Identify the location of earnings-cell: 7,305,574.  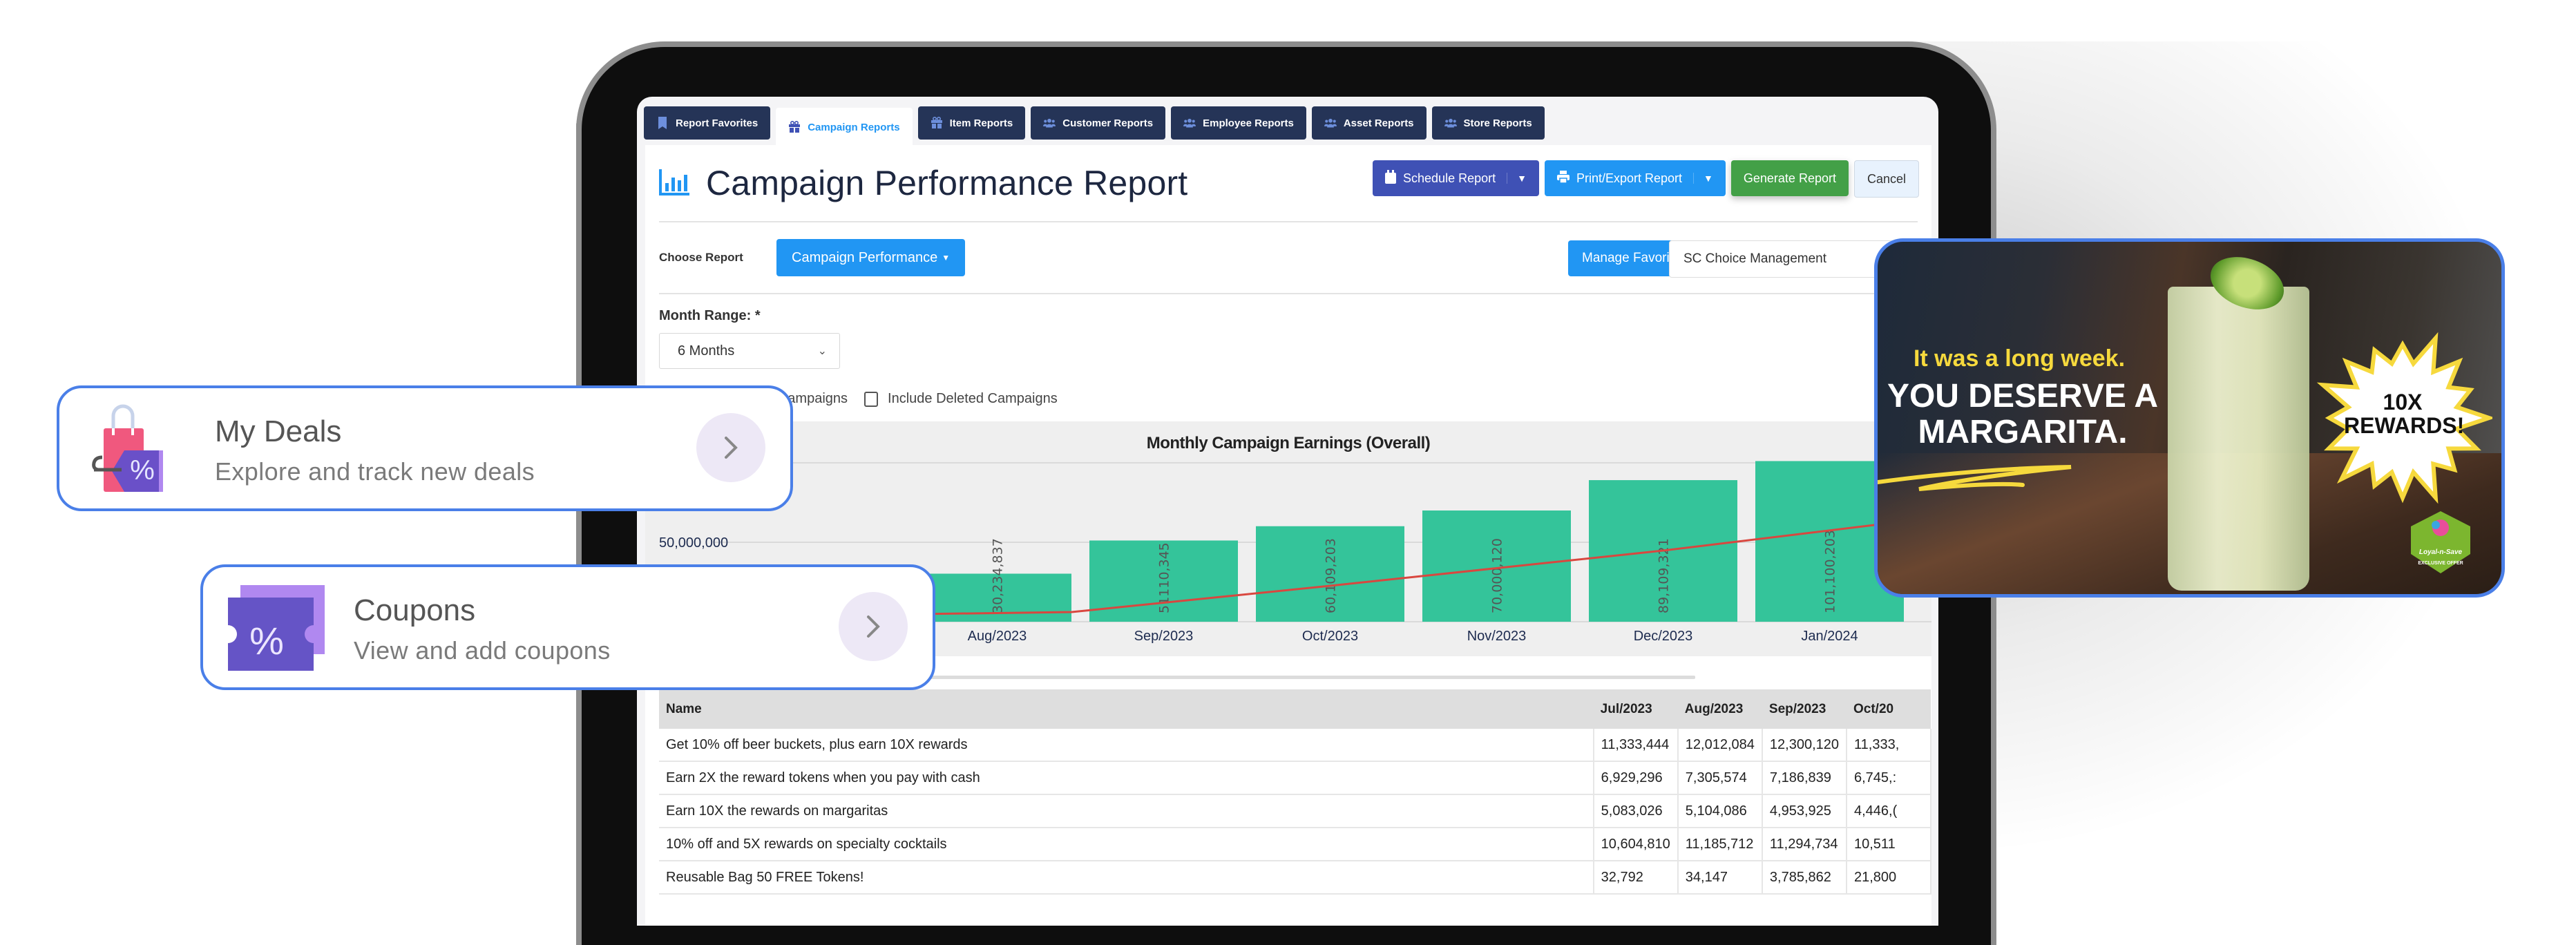
(1720, 778).